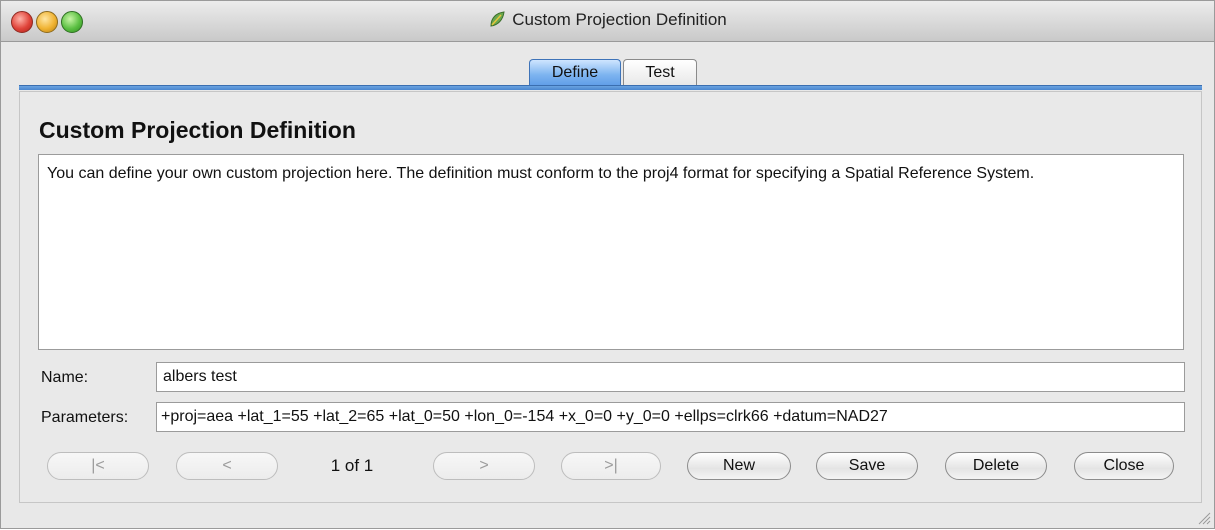  What do you see at coordinates (610, 87) in the screenshot?
I see `tab-divider` at bounding box center [610, 87].